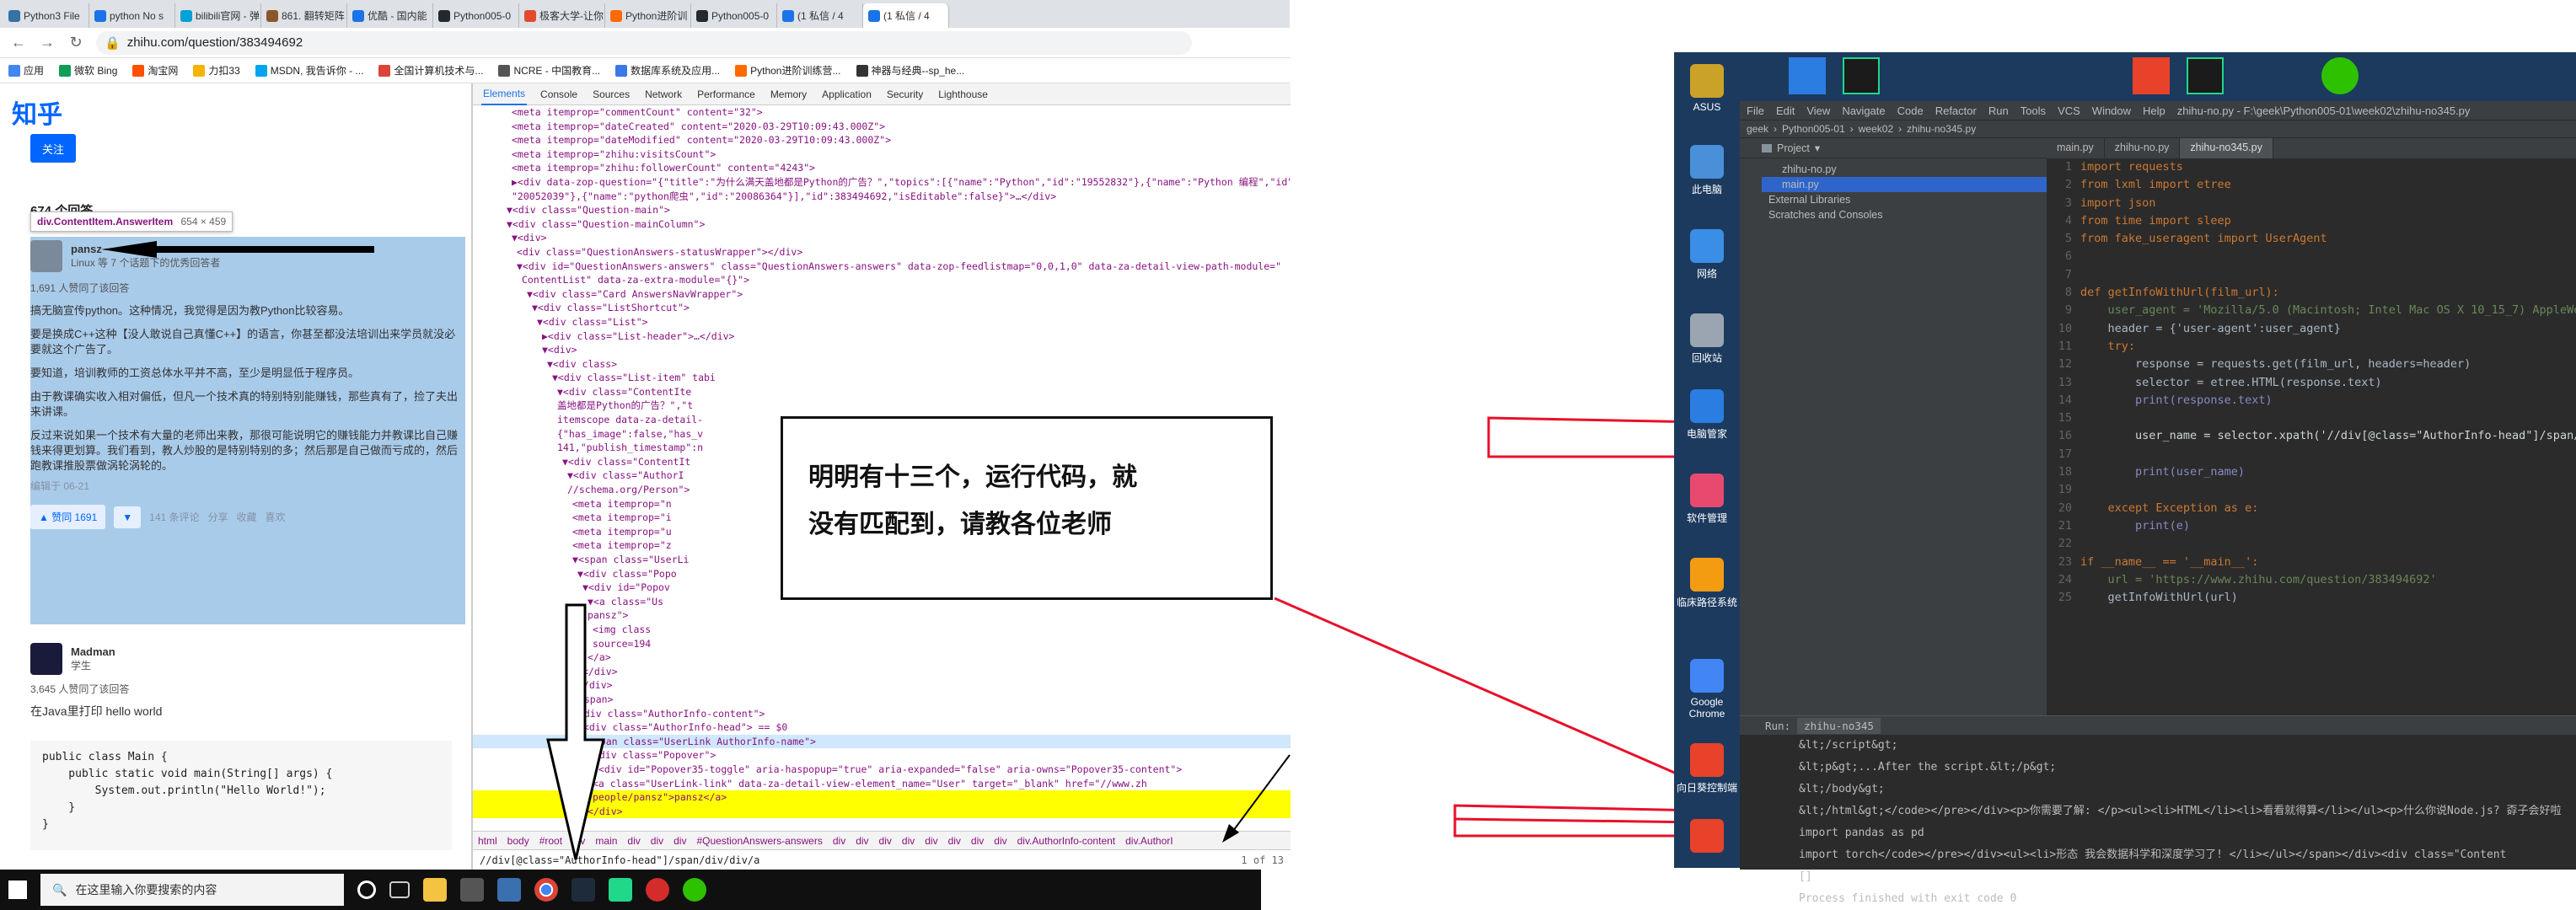 Image resolution: width=2576 pixels, height=910 pixels. What do you see at coordinates (2311, 472) in the screenshot?
I see `code-line: 18 print(user_name)` at bounding box center [2311, 472].